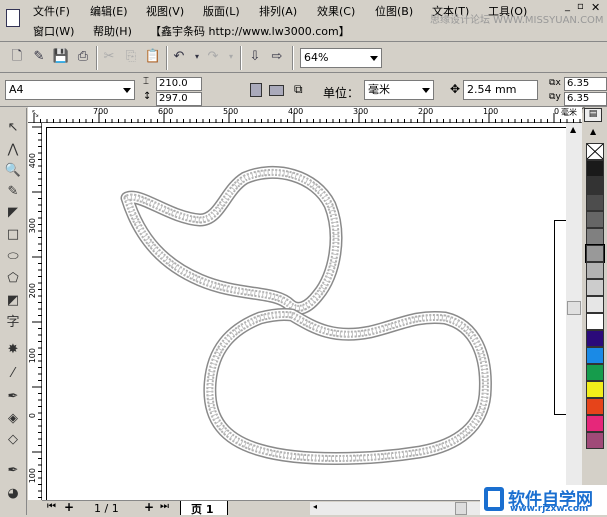 Image resolution: width=607 pixels, height=517 pixels. What do you see at coordinates (595, 151) in the screenshot?
I see `no-color-swatch` at bounding box center [595, 151].